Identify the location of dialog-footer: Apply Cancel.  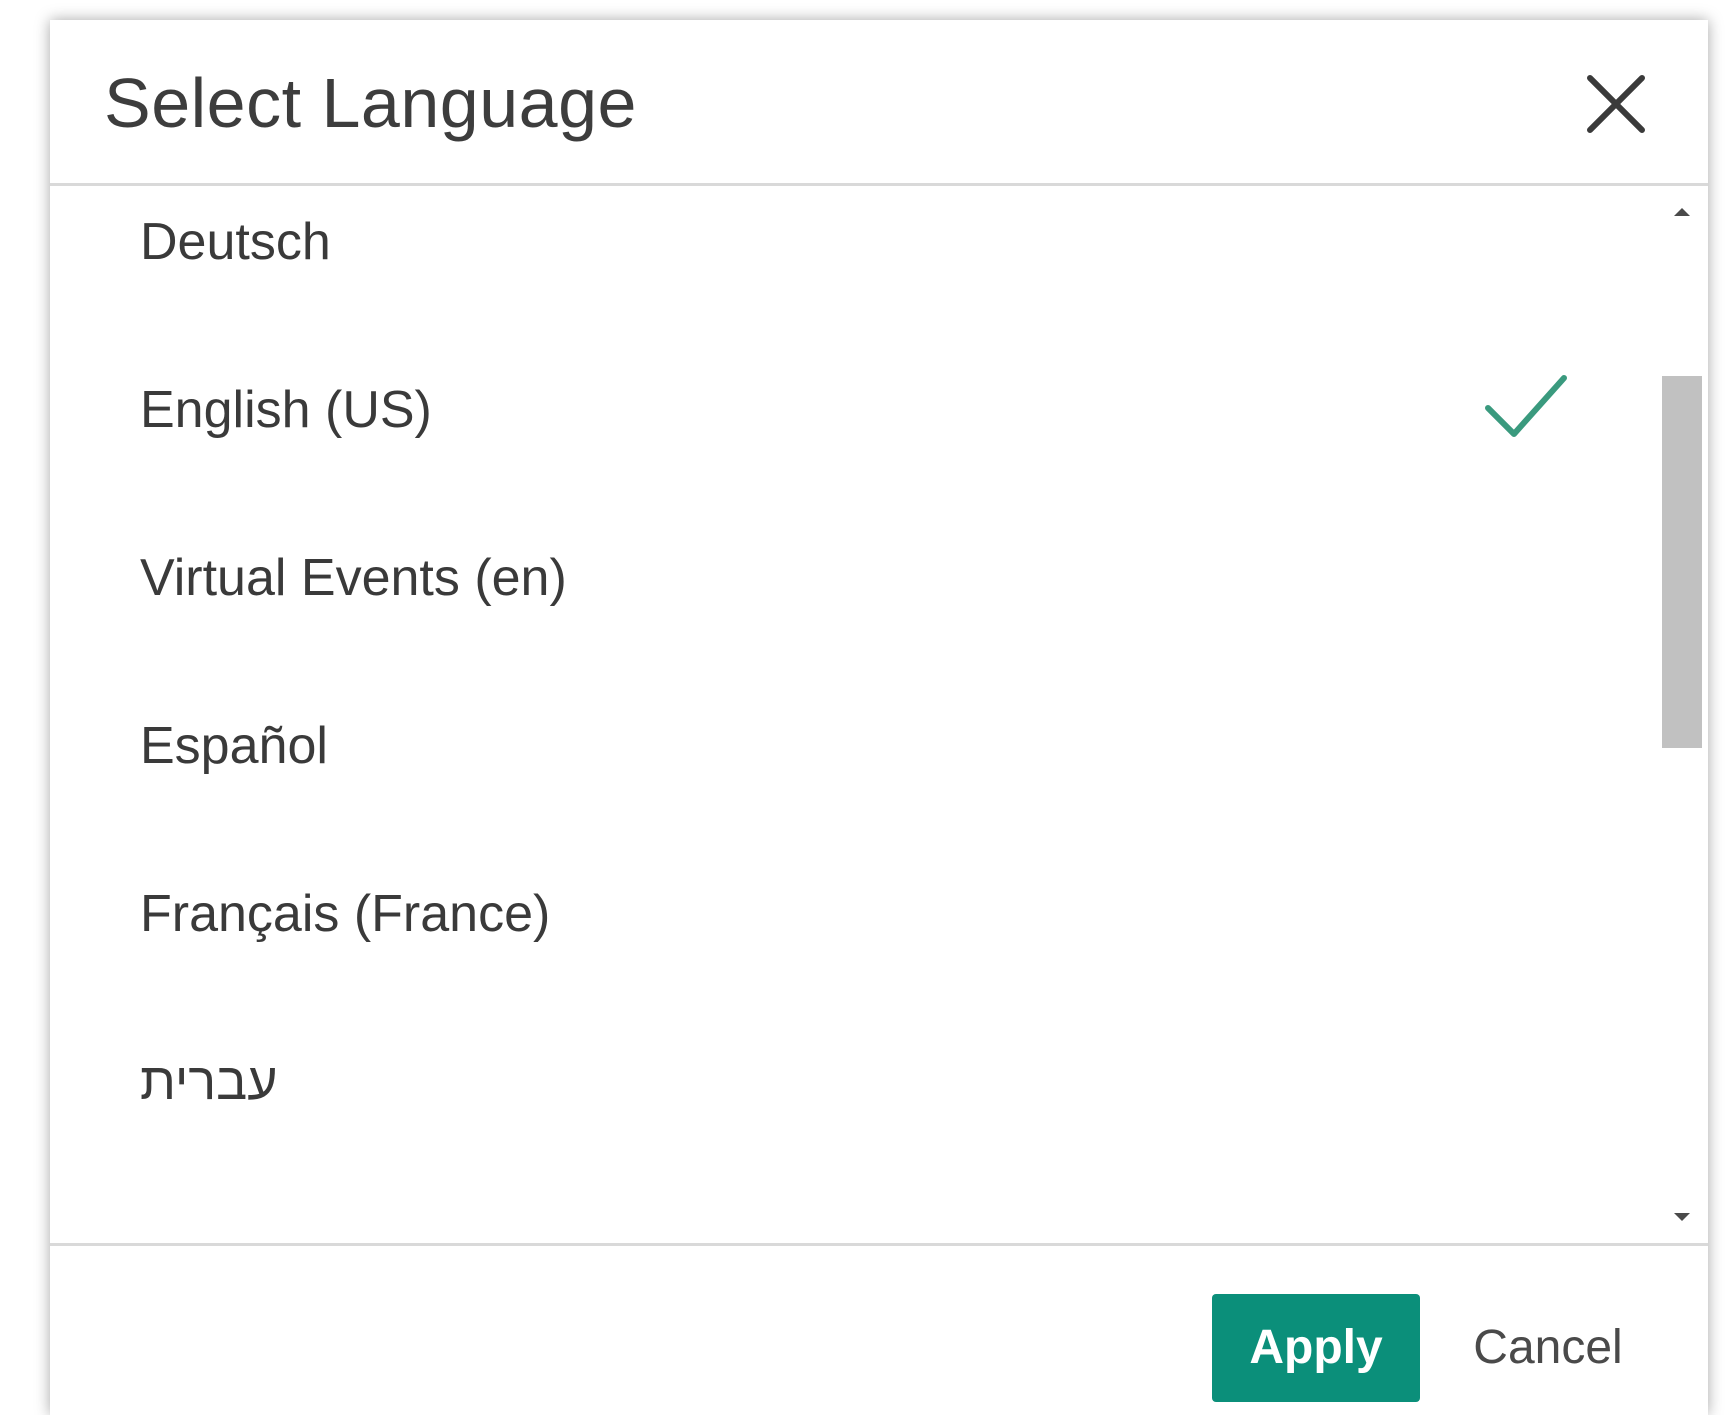
(879, 1329).